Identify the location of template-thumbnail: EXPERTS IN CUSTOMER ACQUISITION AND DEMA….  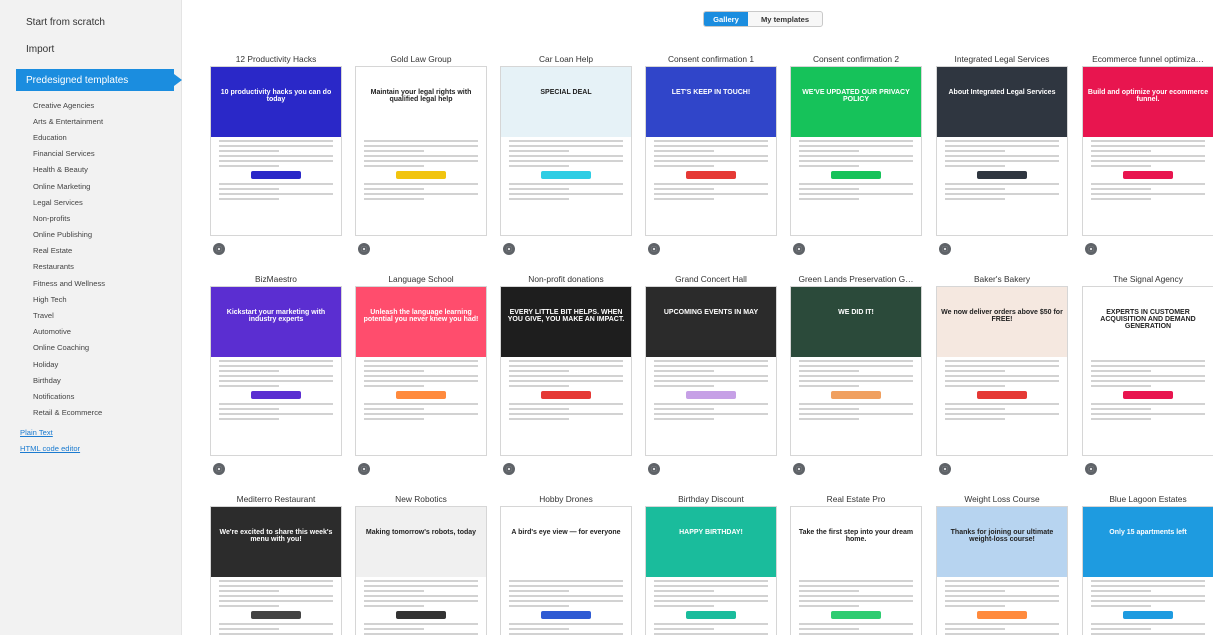
(1147, 371).